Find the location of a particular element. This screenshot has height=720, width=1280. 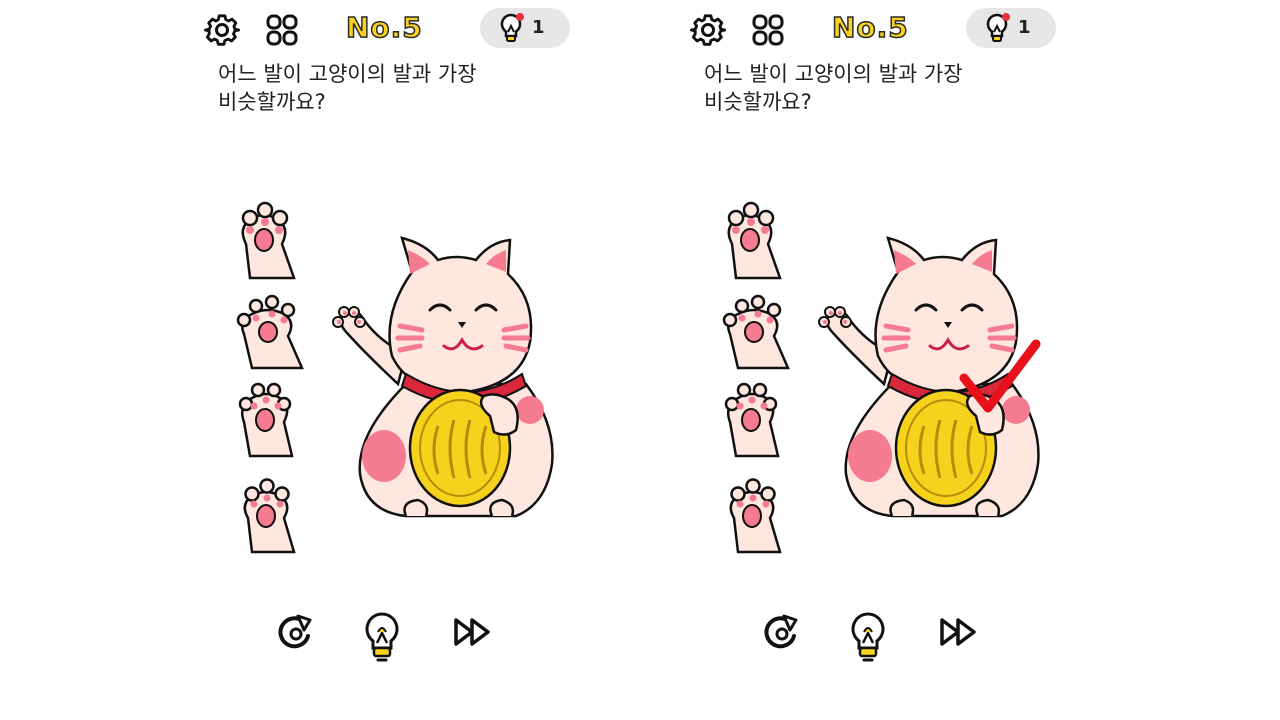

checkmark-icon is located at coordinates (1000, 376).